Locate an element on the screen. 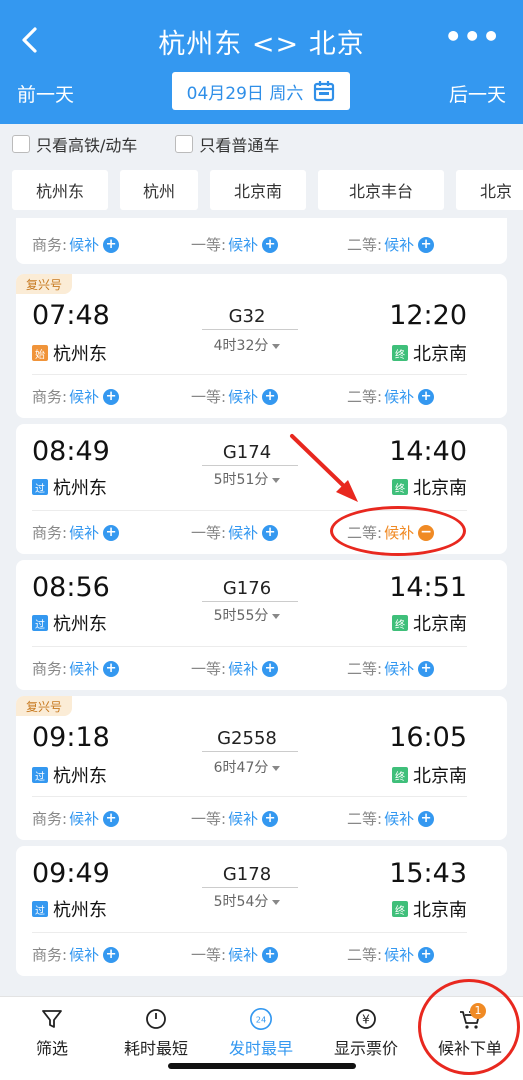 The width and height of the screenshot is (523, 1080). departure-time: 07:48 is located at coordinates (71, 315).